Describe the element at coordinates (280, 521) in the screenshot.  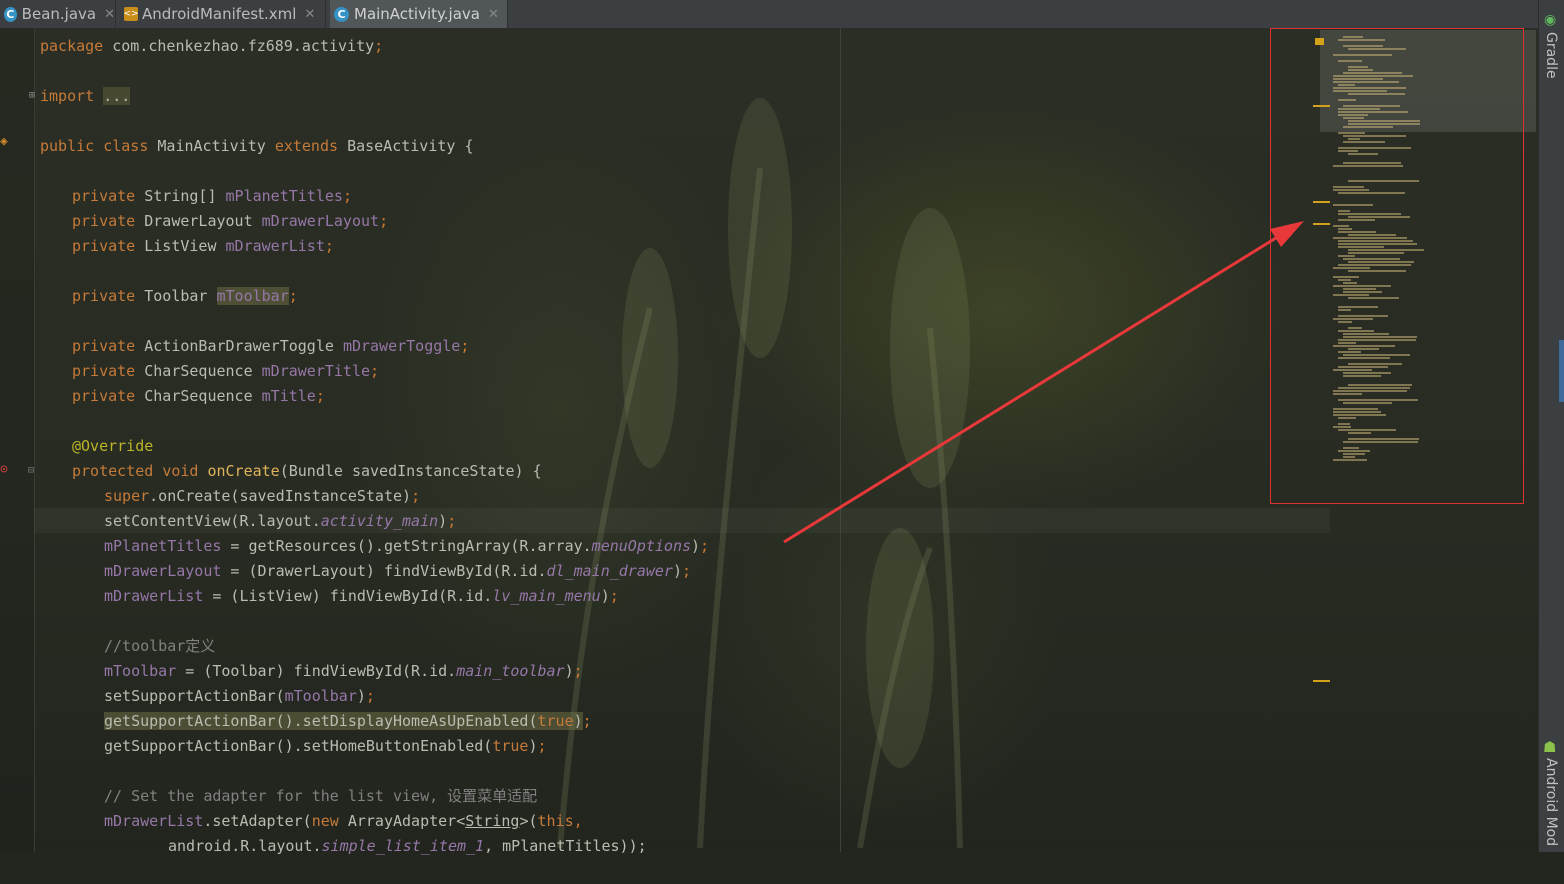
I see `code-line: setContentView(R.layout.activity_main);` at that location.